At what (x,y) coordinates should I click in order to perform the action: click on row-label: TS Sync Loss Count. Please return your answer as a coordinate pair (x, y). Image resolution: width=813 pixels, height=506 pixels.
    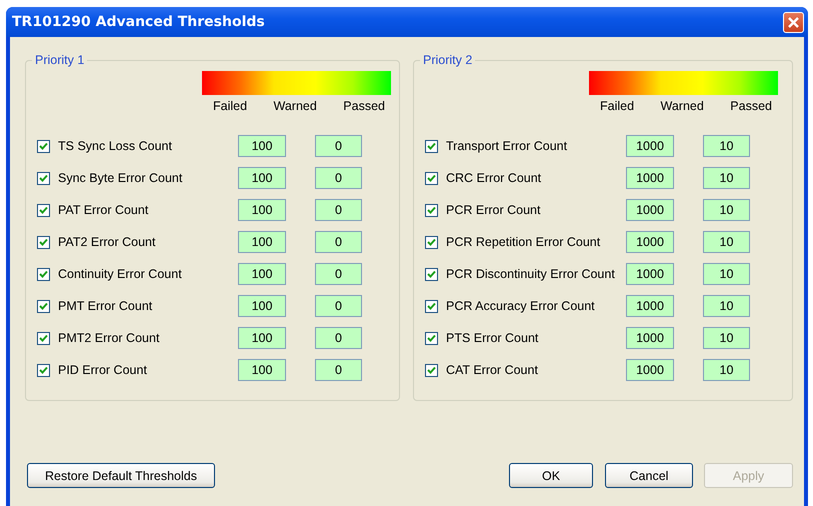
    Looking at the image, I should click on (115, 146).